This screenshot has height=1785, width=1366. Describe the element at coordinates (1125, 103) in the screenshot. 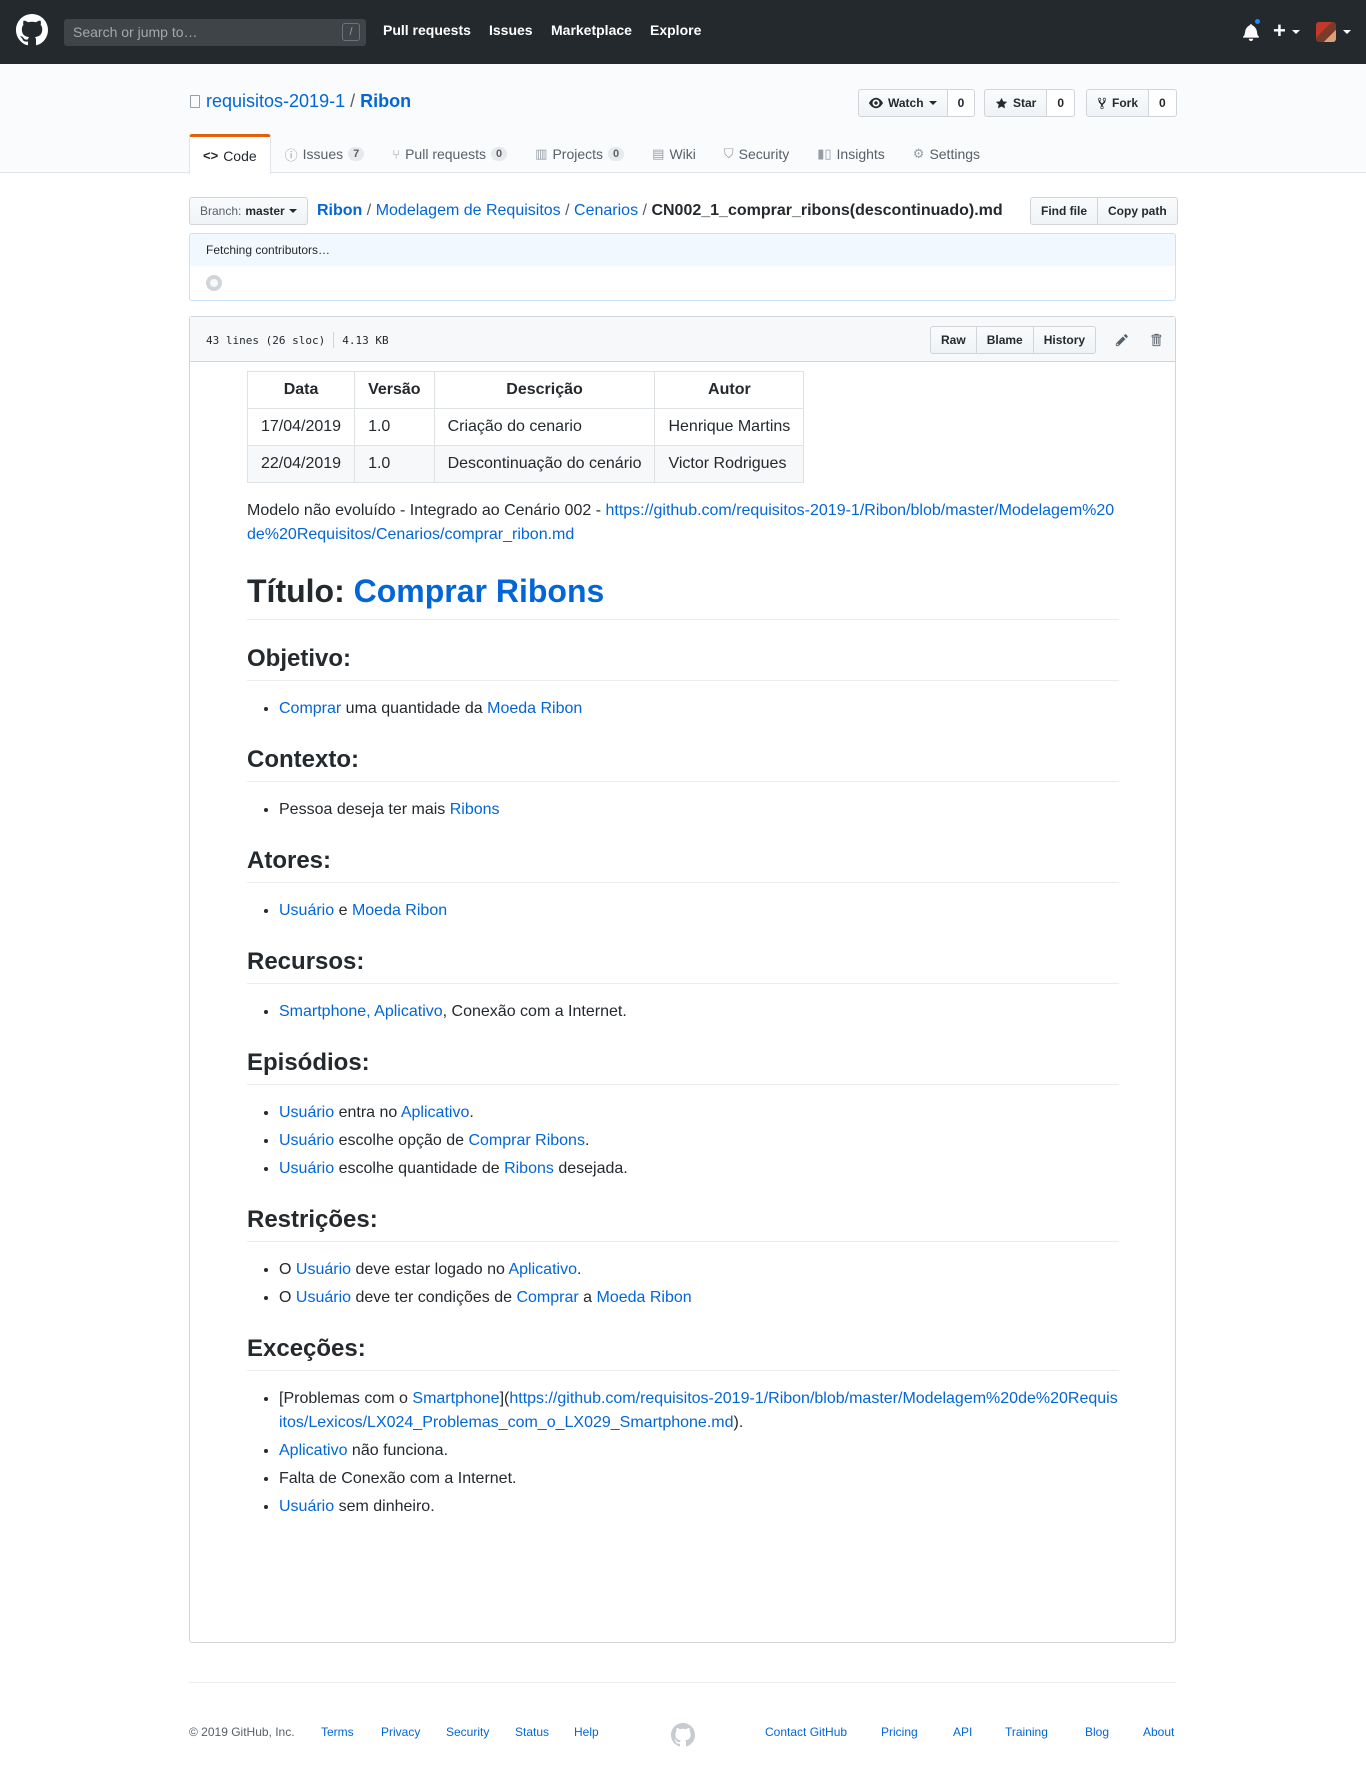

I see `fork-label: Fork` at that location.